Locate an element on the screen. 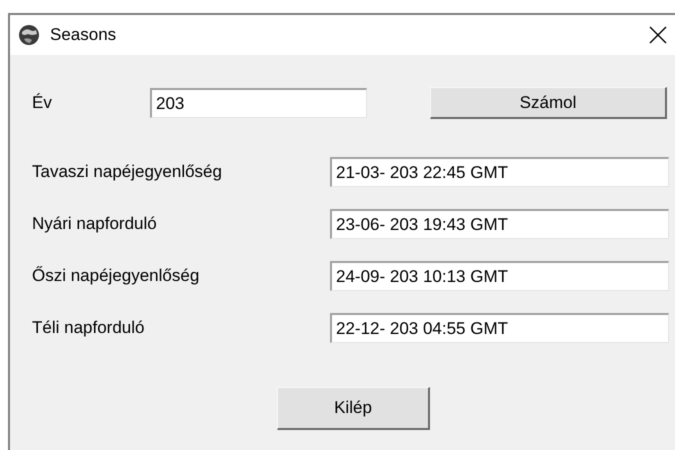  year-label: Év is located at coordinates (42, 103).